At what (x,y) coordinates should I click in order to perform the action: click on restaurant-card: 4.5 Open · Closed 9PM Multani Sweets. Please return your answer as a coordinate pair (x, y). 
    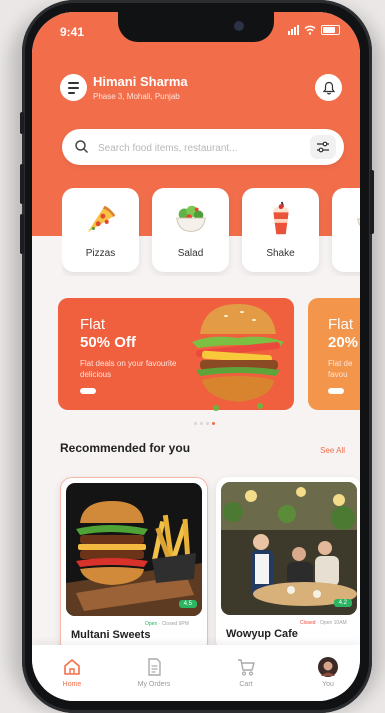
    Looking at the image, I should click on (134, 565).